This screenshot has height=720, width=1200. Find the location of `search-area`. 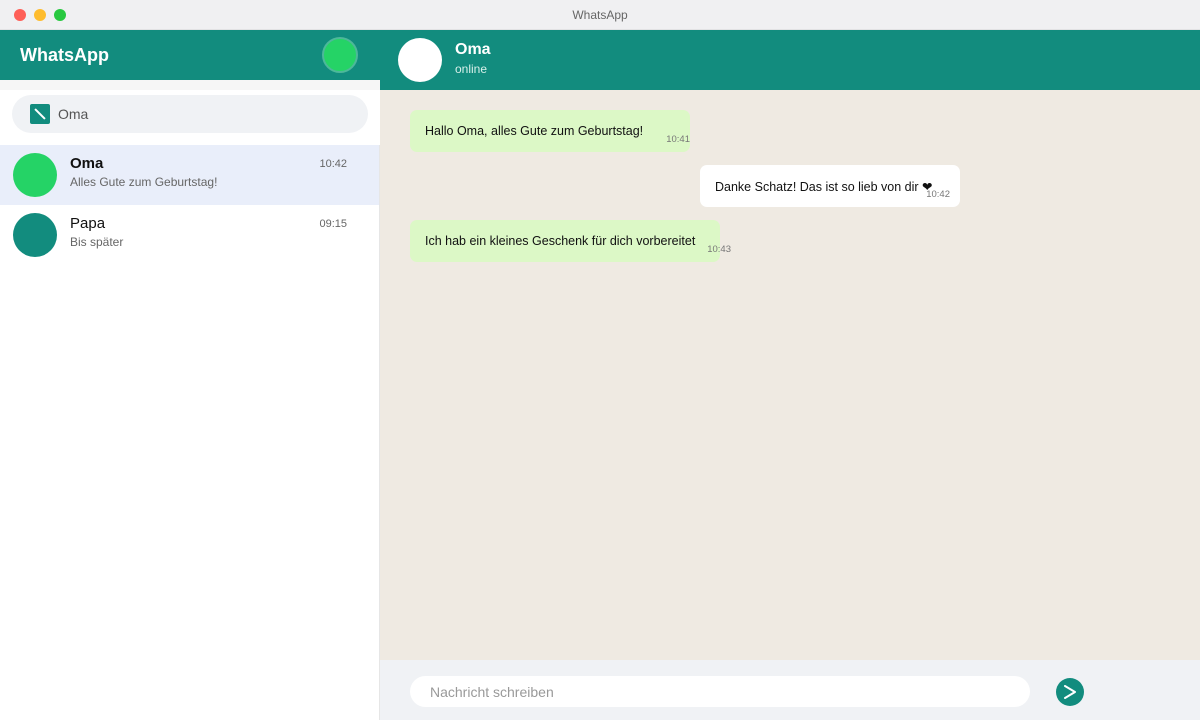

search-area is located at coordinates (190, 112).